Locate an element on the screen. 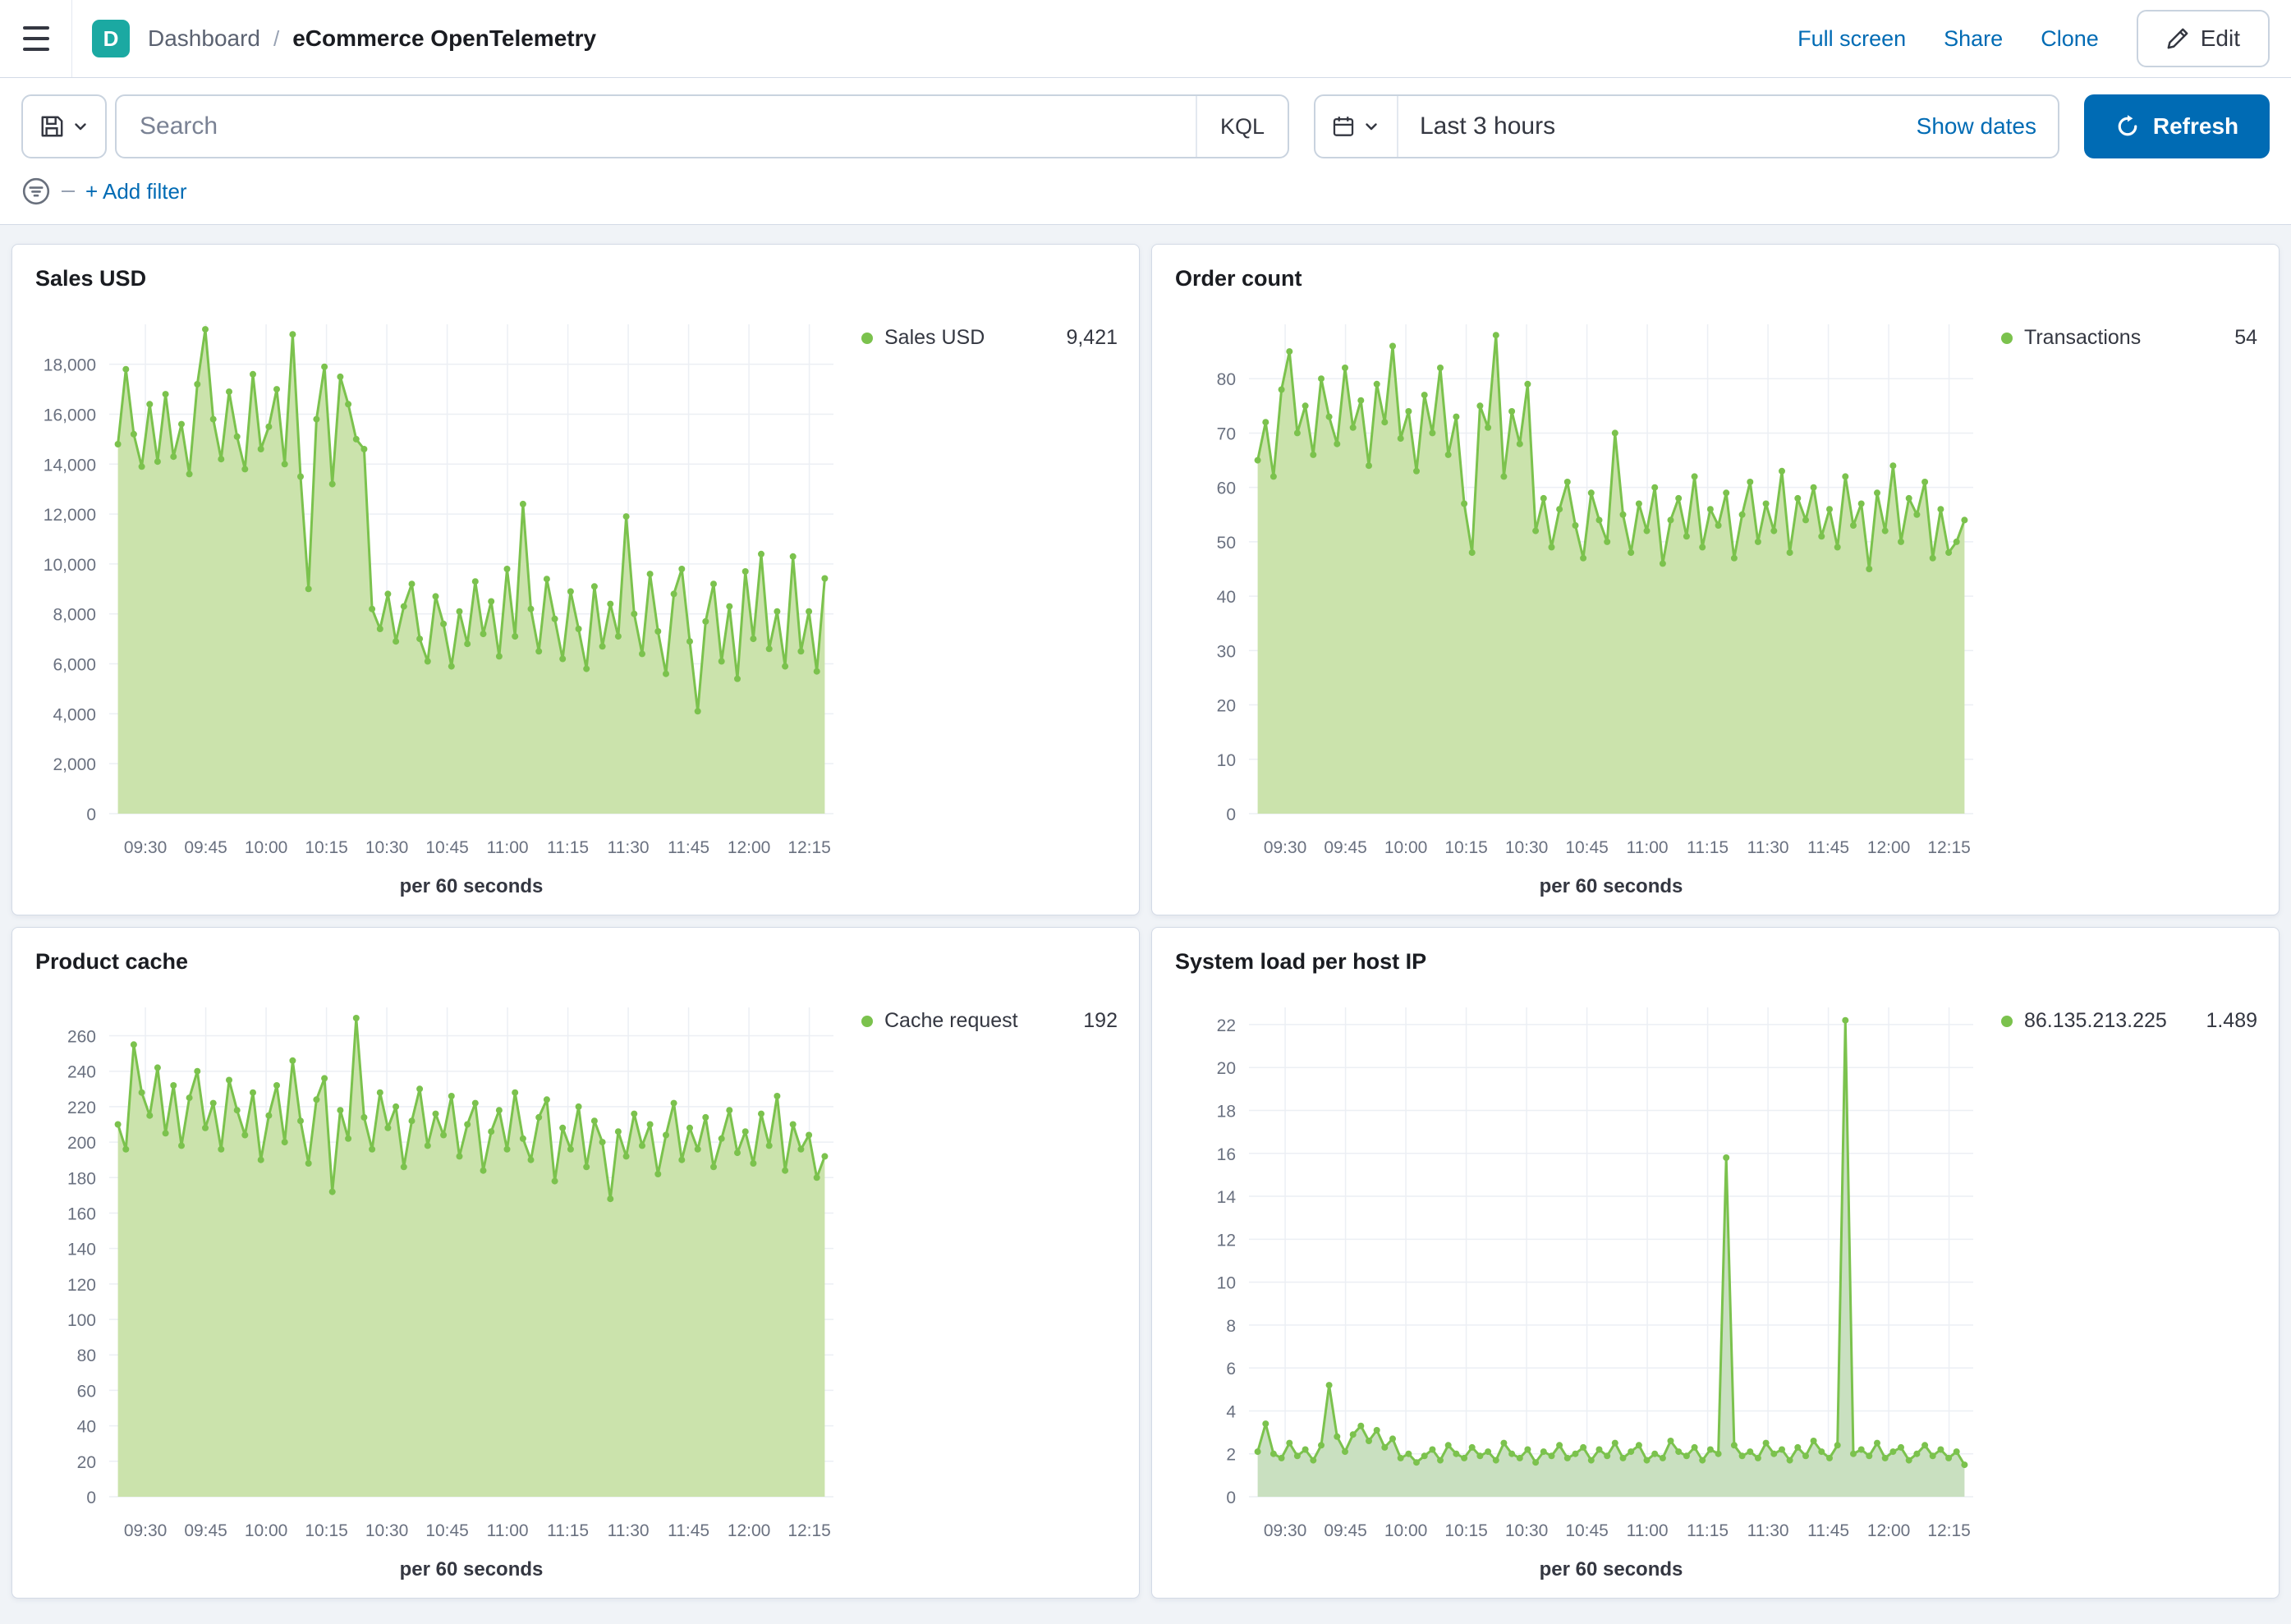 Image resolution: width=2291 pixels, height=1624 pixels. search-input is located at coordinates (657, 126).